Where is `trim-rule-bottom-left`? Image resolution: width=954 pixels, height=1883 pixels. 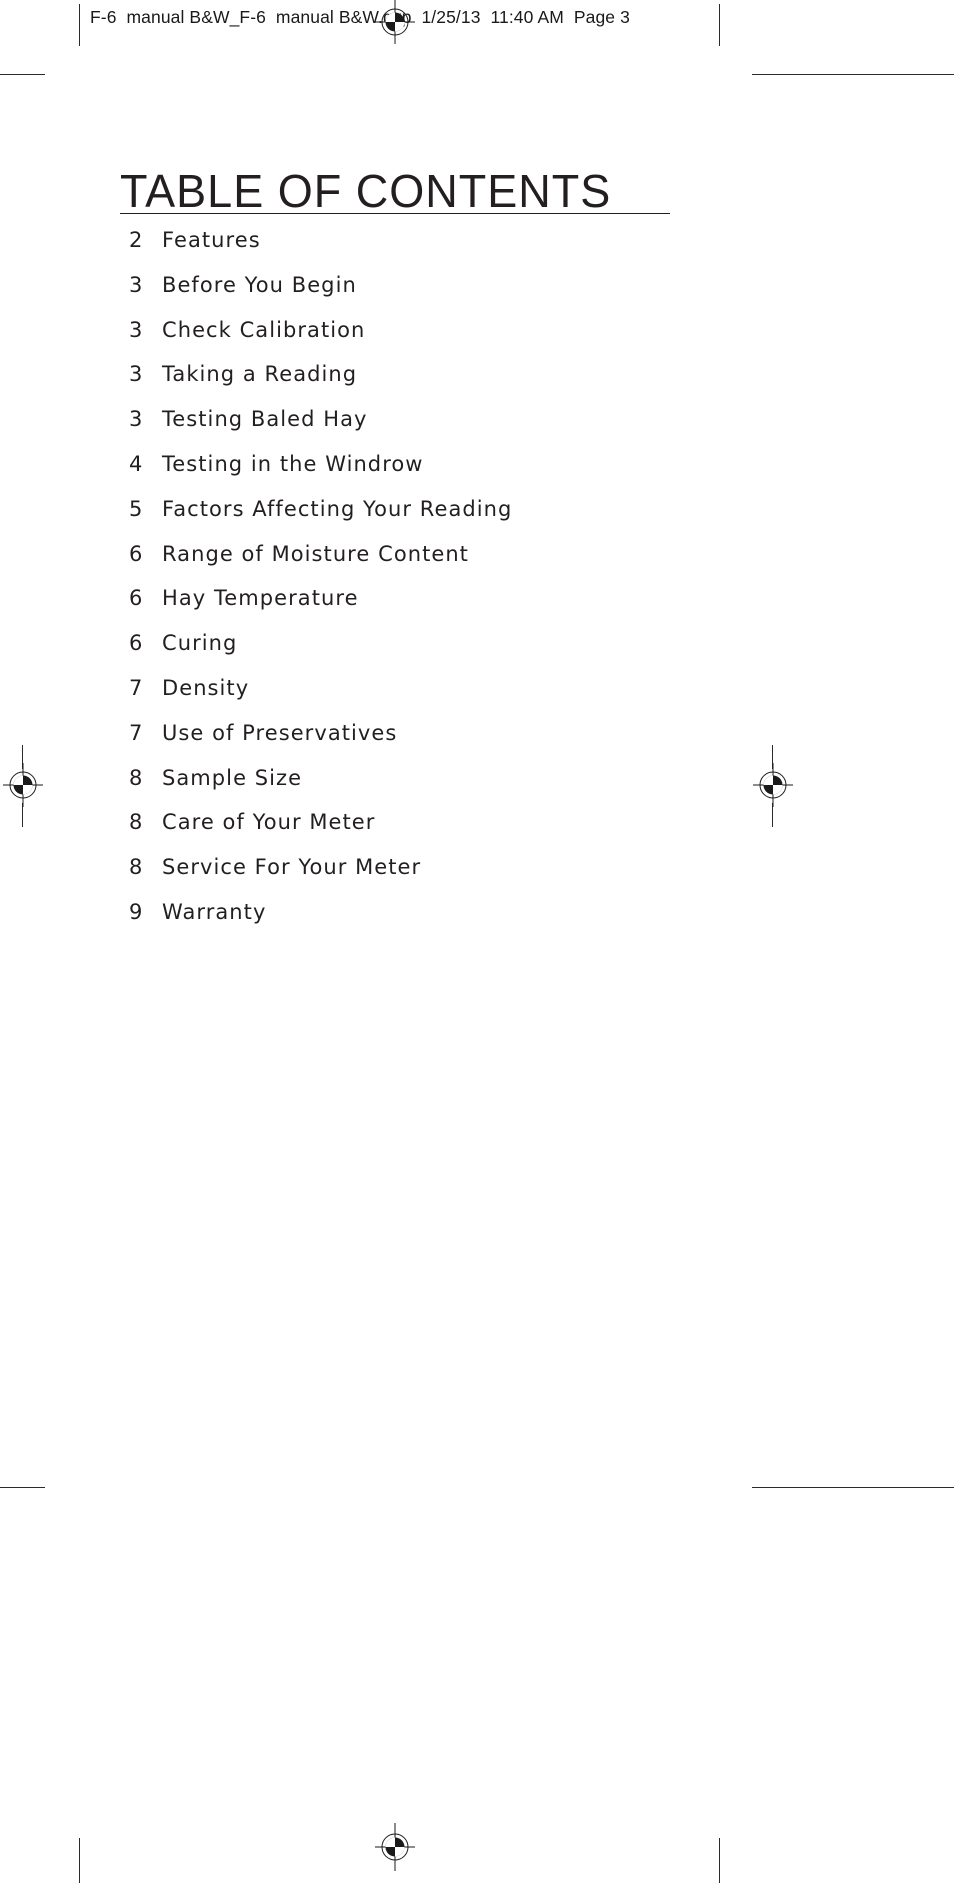
trim-rule-bottom-left is located at coordinates (79, 1860).